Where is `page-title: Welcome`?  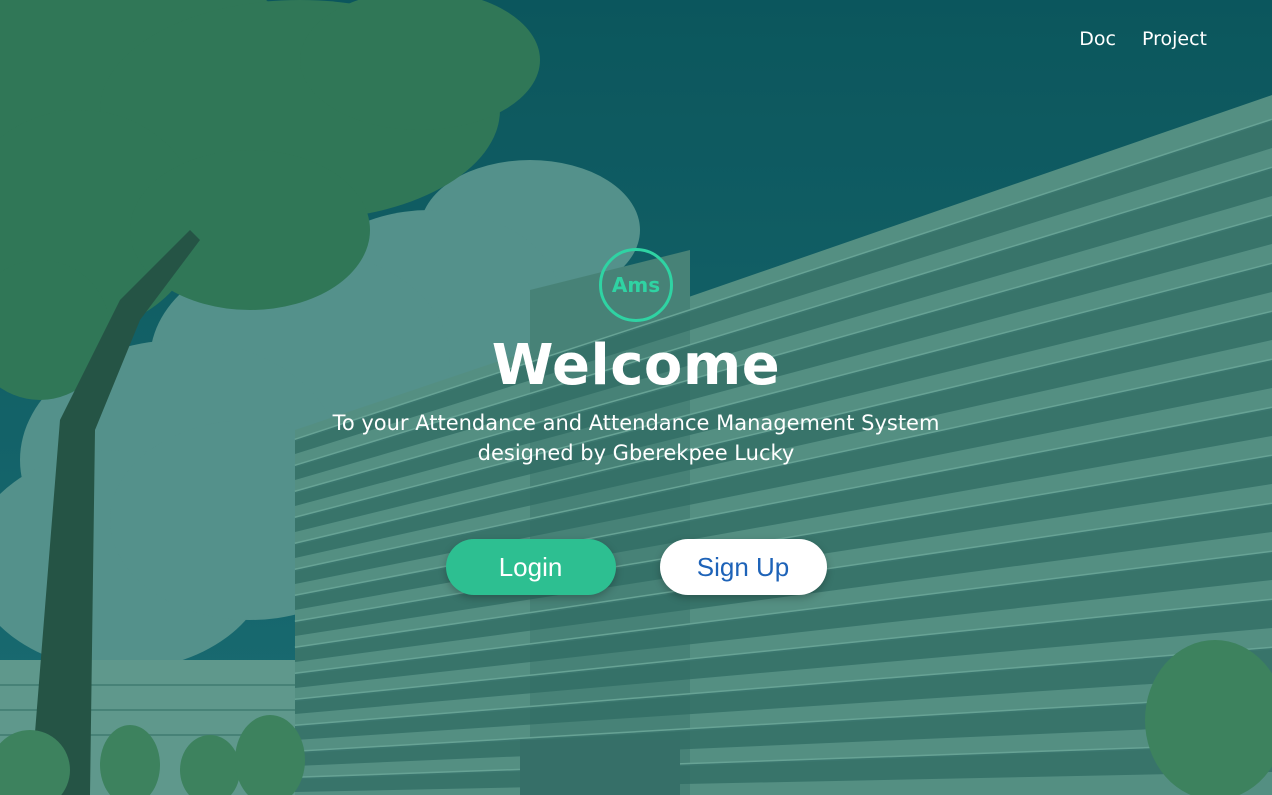 page-title: Welcome is located at coordinates (636, 365).